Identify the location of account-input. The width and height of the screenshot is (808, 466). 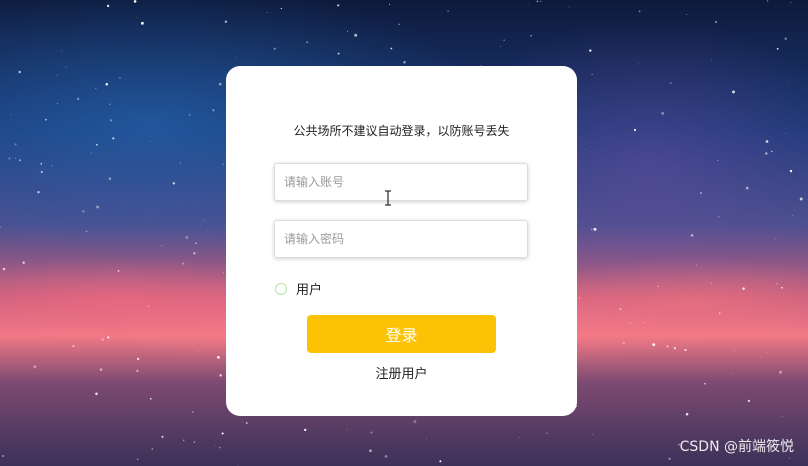
(401, 182).